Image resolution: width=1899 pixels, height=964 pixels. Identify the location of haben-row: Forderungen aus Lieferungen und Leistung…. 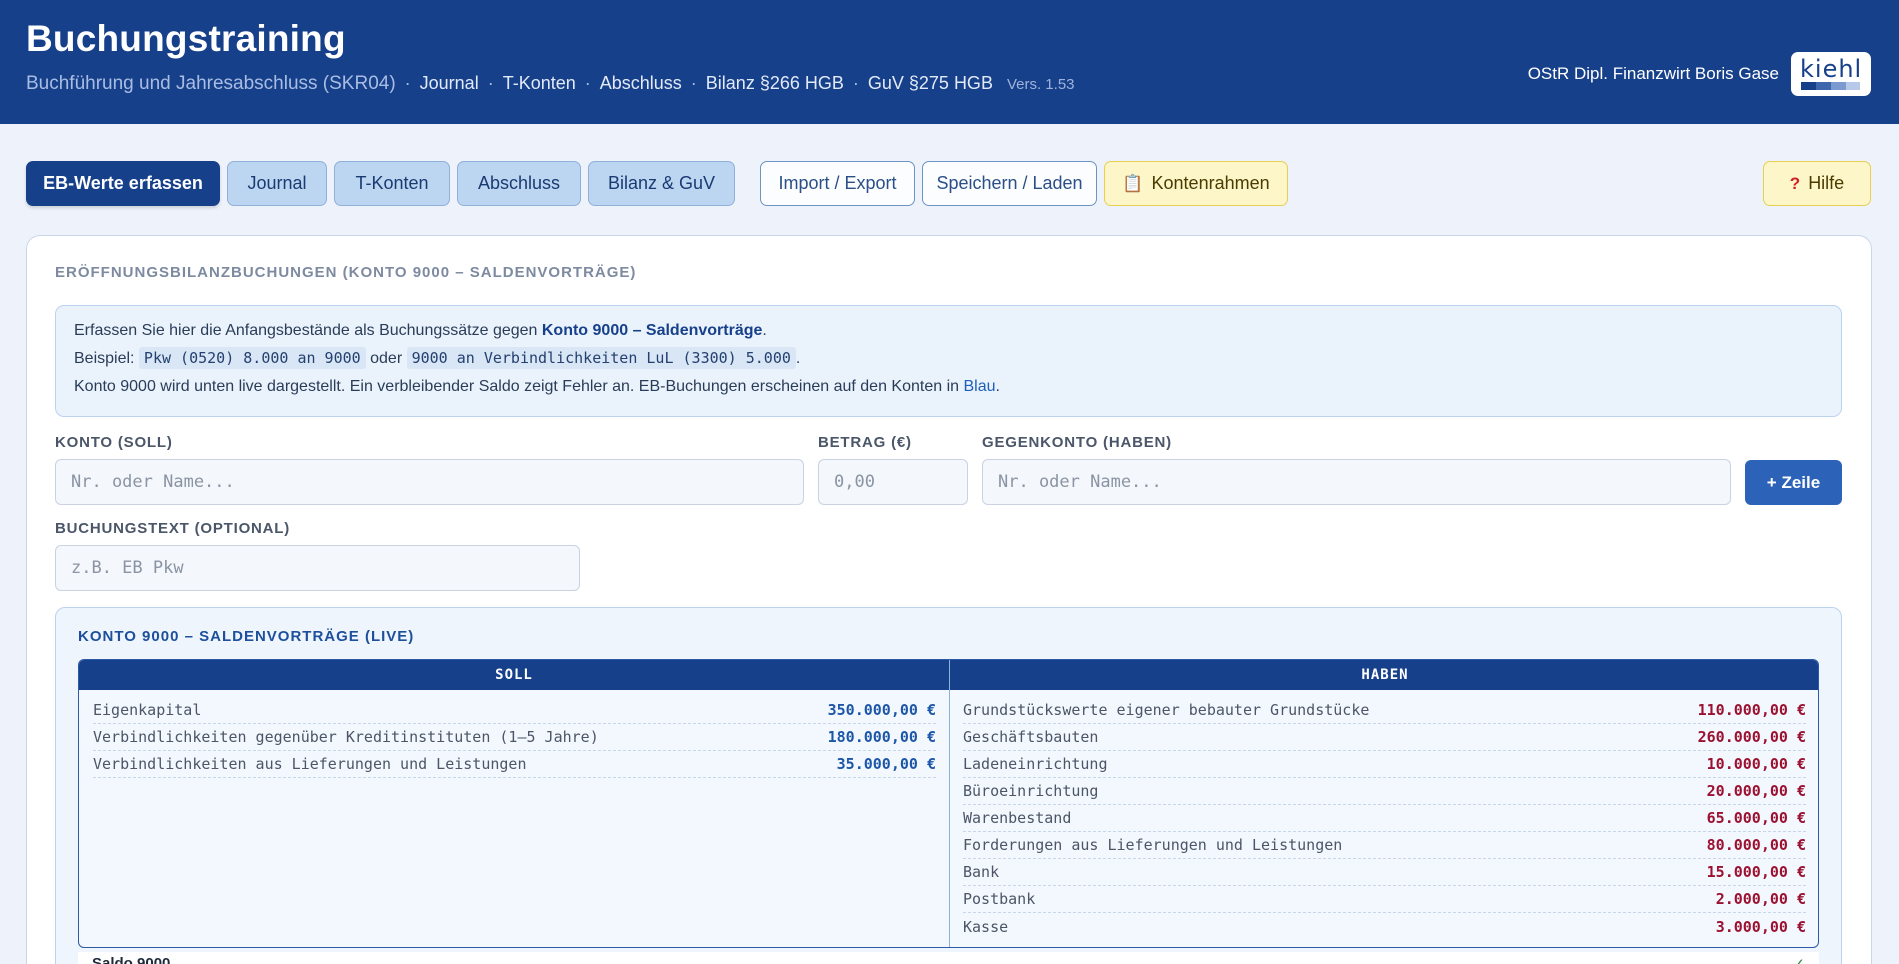
(1384, 845).